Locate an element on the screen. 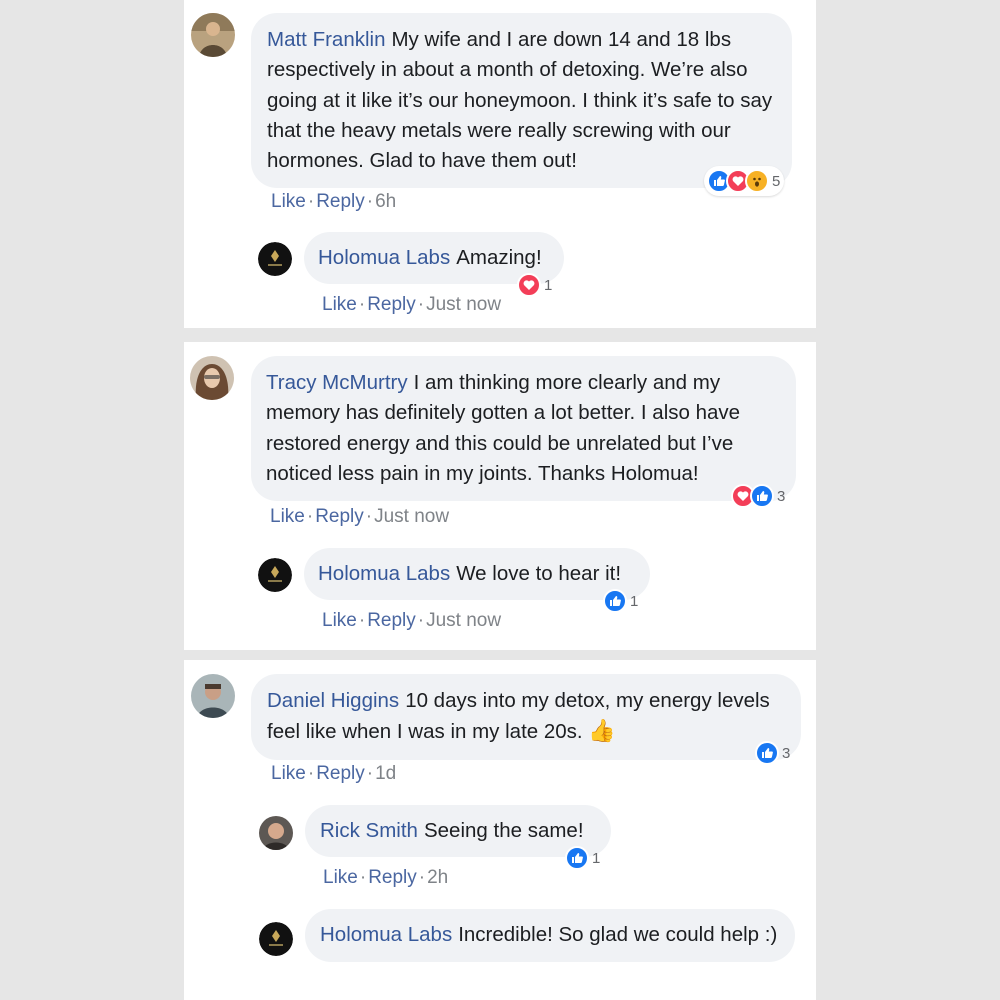 The height and width of the screenshot is (1000, 1000). timestamp: 1d is located at coordinates (385, 773).